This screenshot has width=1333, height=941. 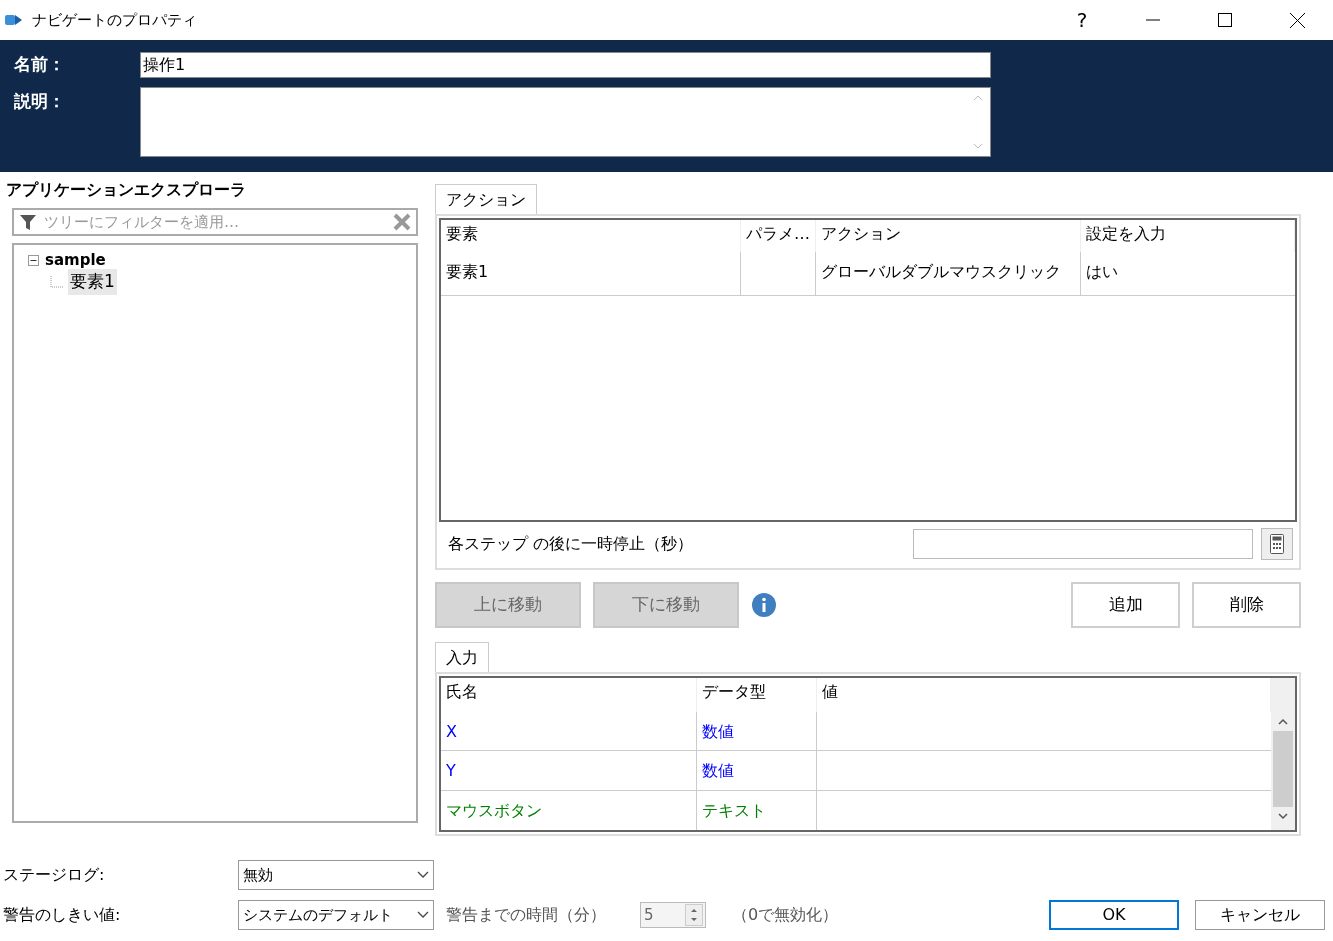 I want to click on ok-button: OK, so click(x=1114, y=915).